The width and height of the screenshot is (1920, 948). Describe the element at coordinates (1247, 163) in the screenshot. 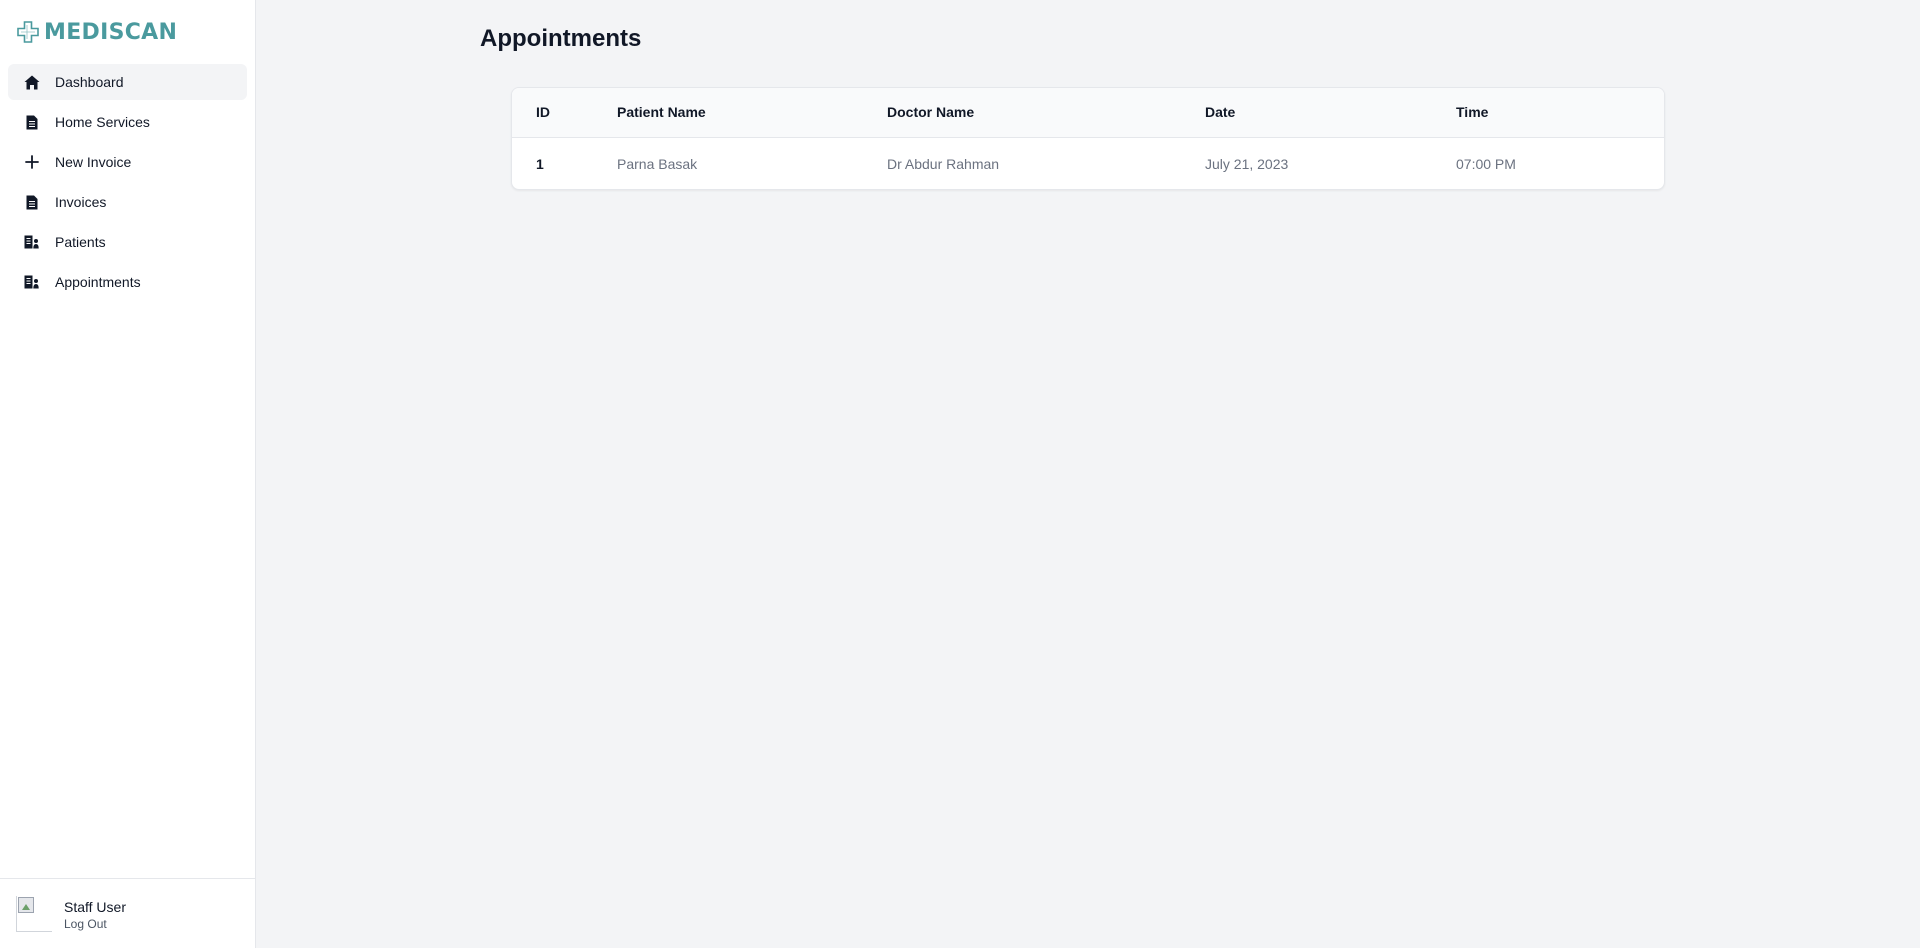

I see `cell-date: July 21, 2023` at that location.